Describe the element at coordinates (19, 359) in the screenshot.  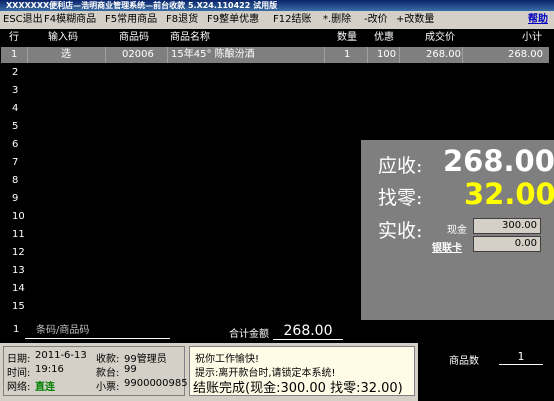
I see `date-label: 日期:` at that location.